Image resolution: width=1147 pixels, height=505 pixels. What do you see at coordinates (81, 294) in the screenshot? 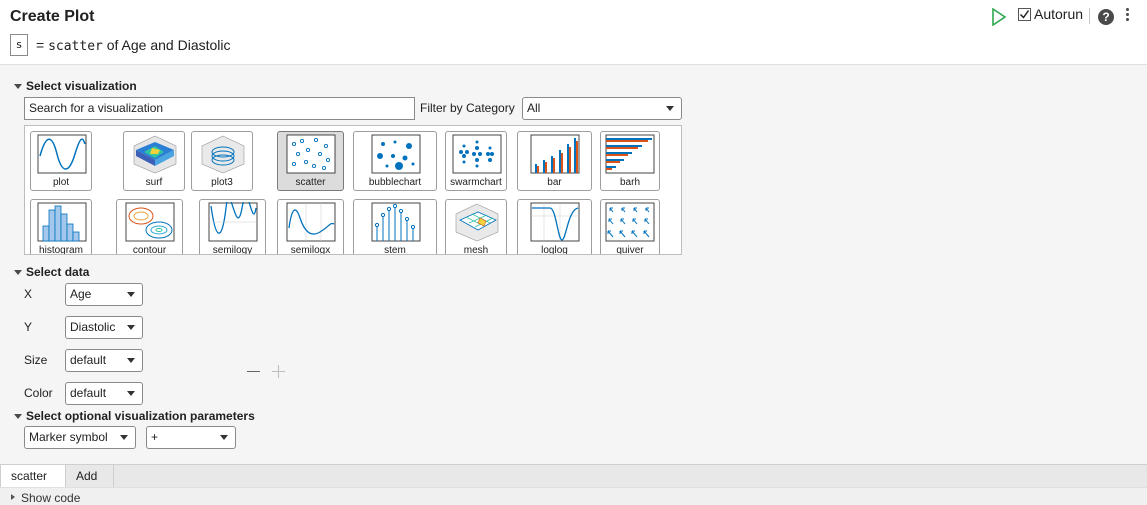
I see `x-value: Age` at bounding box center [81, 294].